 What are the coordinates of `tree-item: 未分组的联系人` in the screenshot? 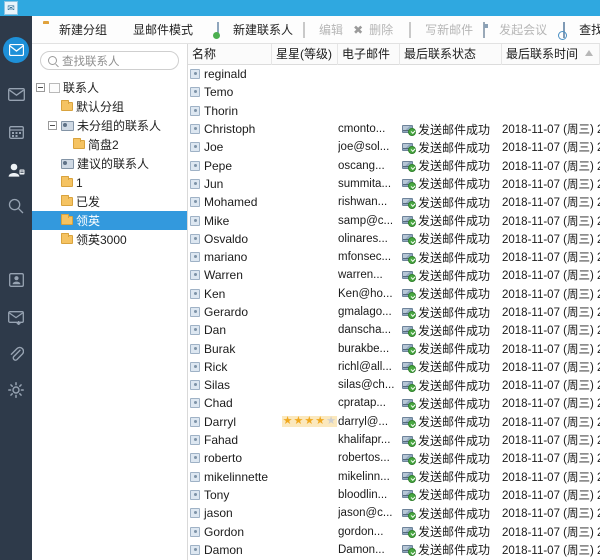 It's located at (109, 125).